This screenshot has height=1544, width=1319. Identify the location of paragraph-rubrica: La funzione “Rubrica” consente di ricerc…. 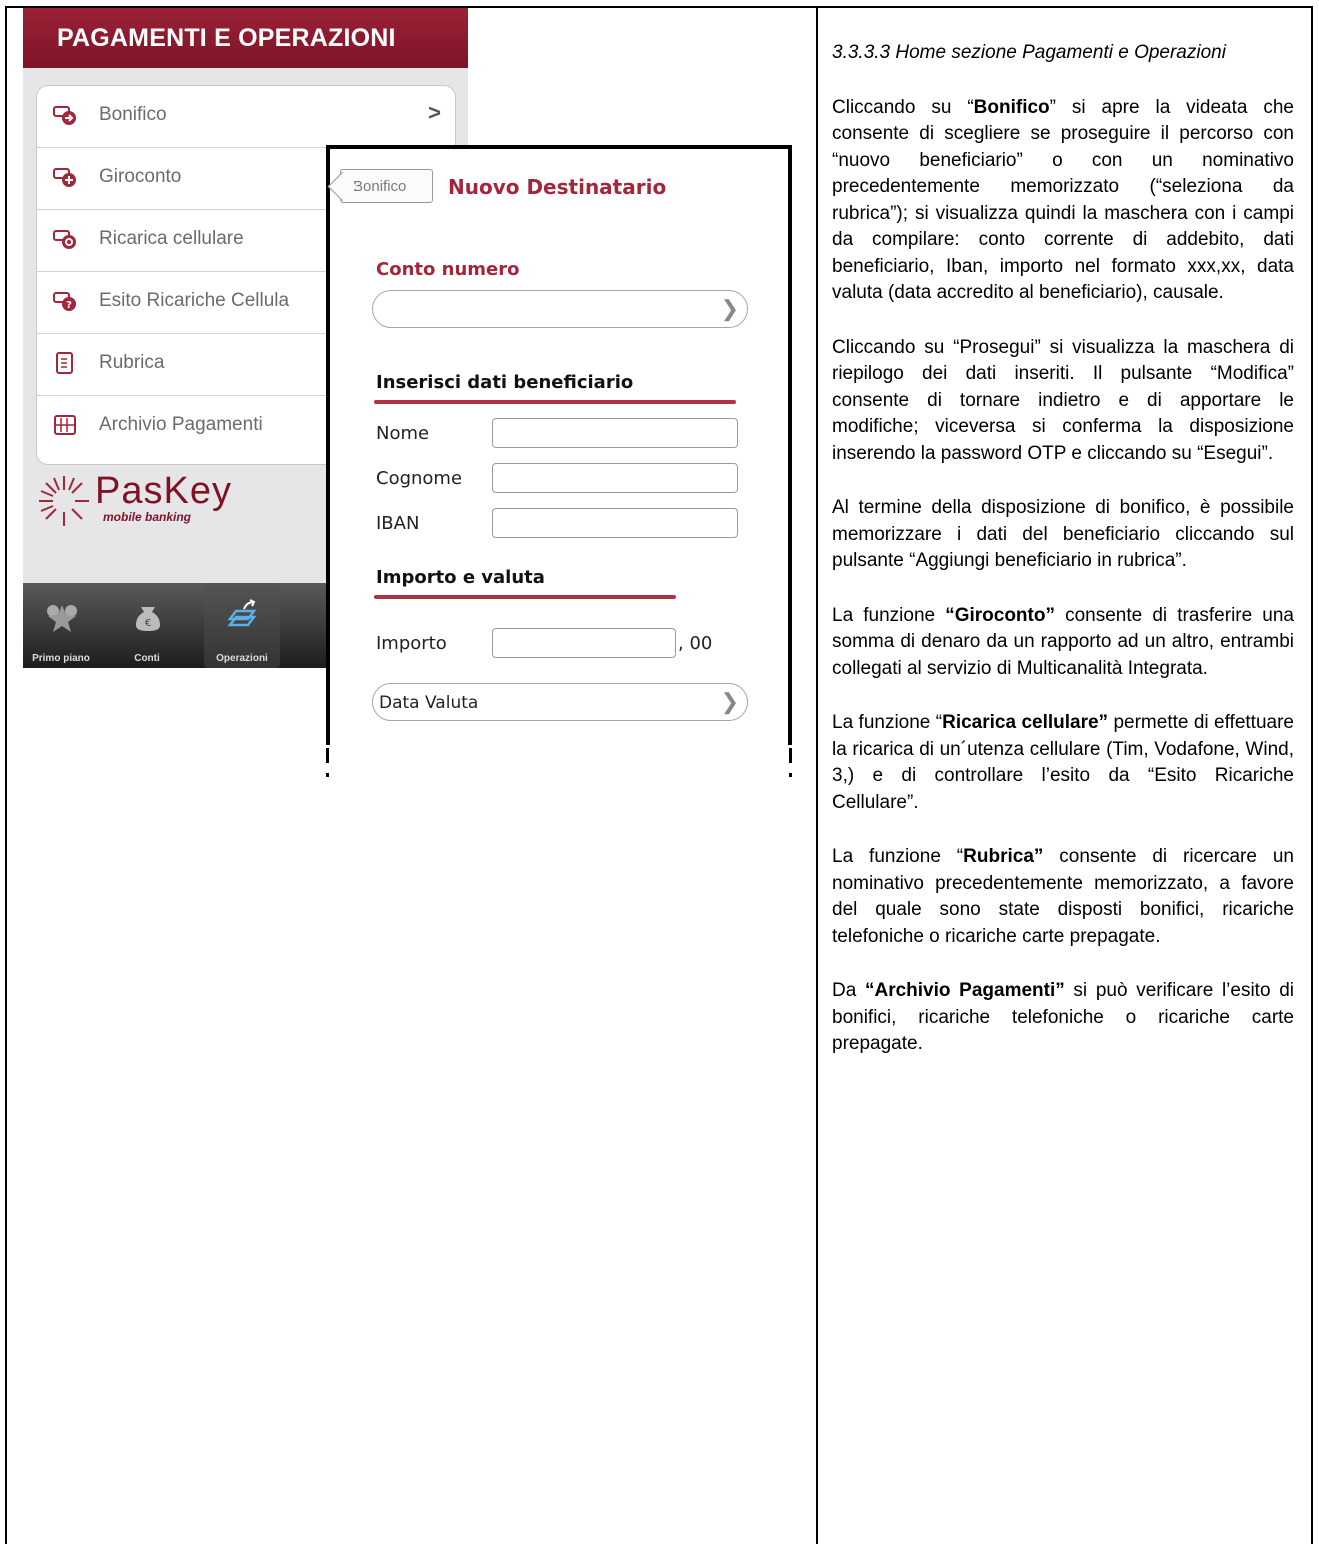
(1063, 896).